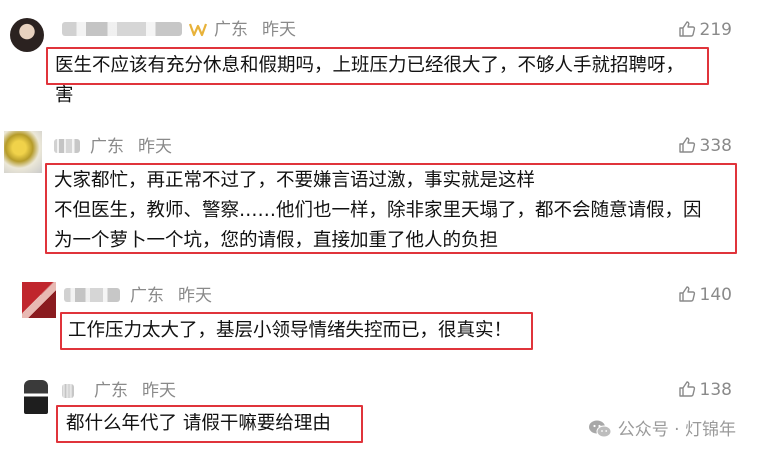 This screenshot has width=762, height=458. What do you see at coordinates (715, 146) in the screenshot?
I see `like-count: 338` at bounding box center [715, 146].